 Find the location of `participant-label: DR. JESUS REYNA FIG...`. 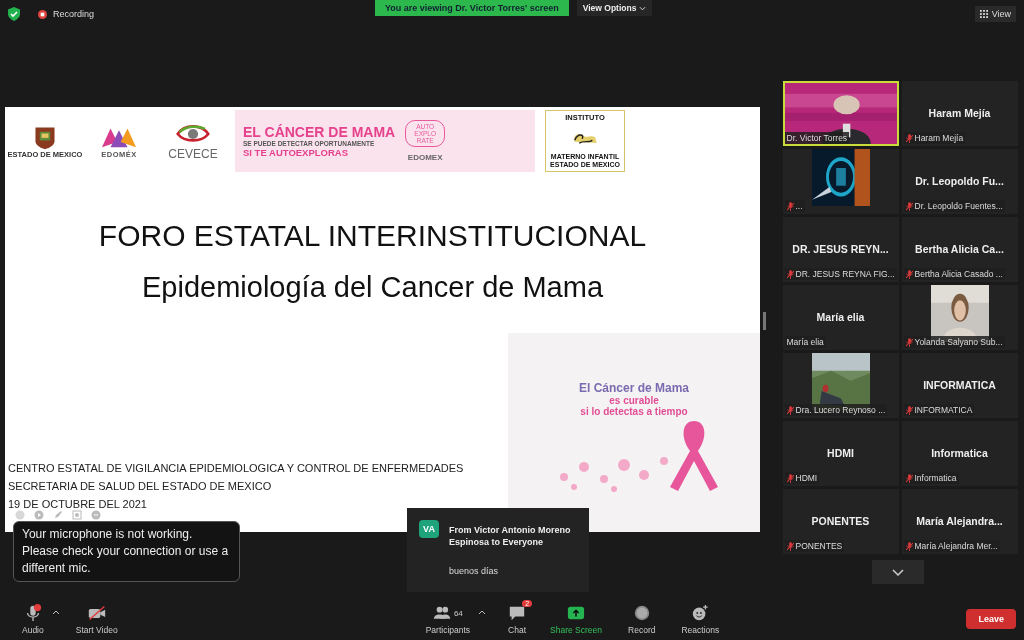

participant-label: DR. JESUS REYNA FIG... is located at coordinates (845, 274).